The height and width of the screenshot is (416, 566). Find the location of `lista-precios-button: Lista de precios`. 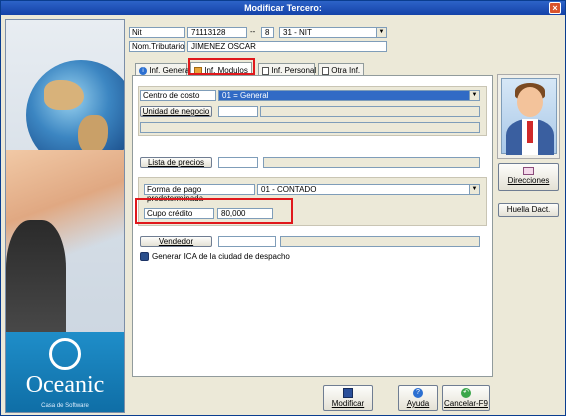

lista-precios-button: Lista de precios is located at coordinates (176, 162).